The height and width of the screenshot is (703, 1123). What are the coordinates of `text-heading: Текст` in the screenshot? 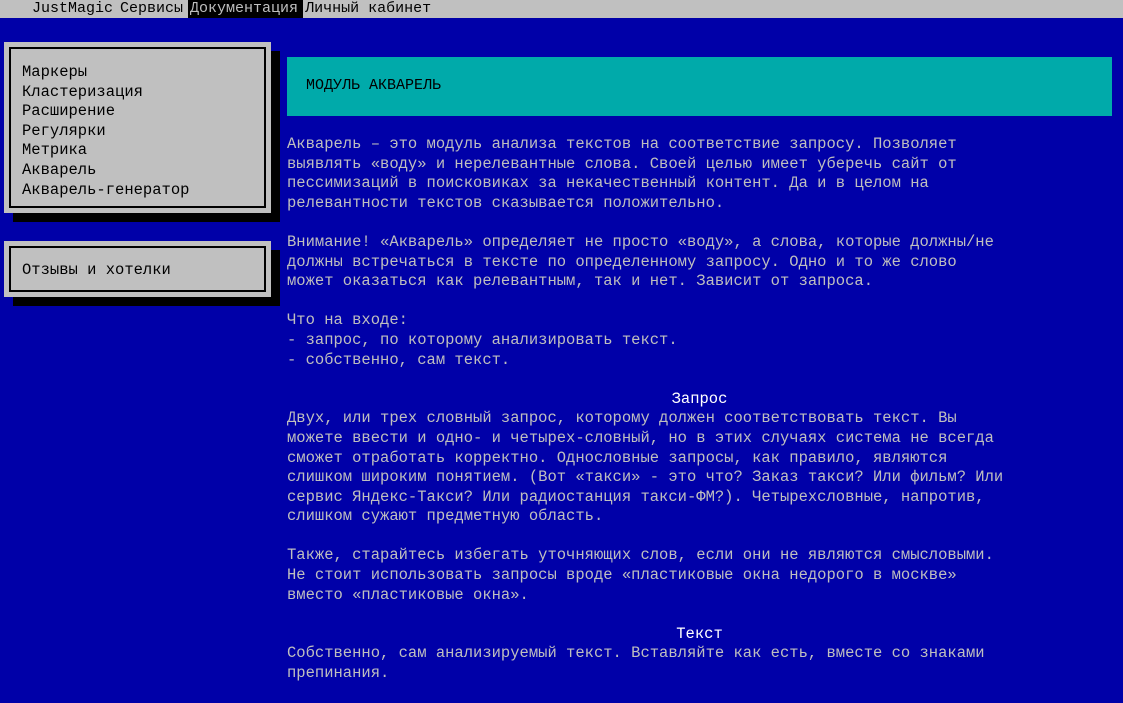 It's located at (699, 633).